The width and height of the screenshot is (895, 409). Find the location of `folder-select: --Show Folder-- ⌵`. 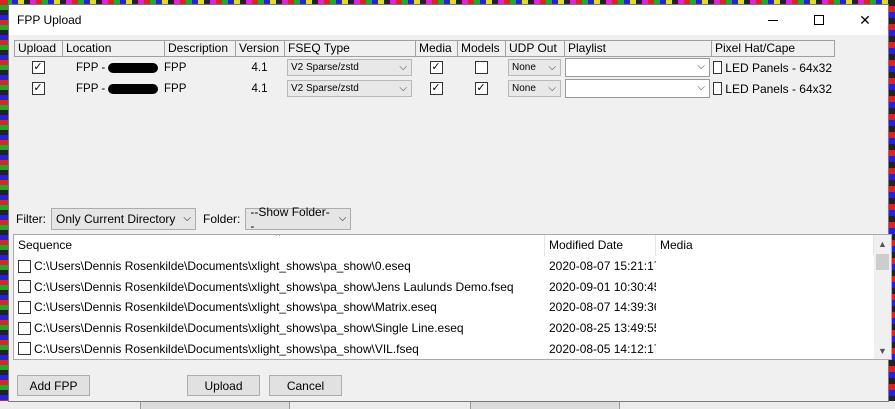

folder-select: --Show Folder-- ⌵ is located at coordinates (298, 219).